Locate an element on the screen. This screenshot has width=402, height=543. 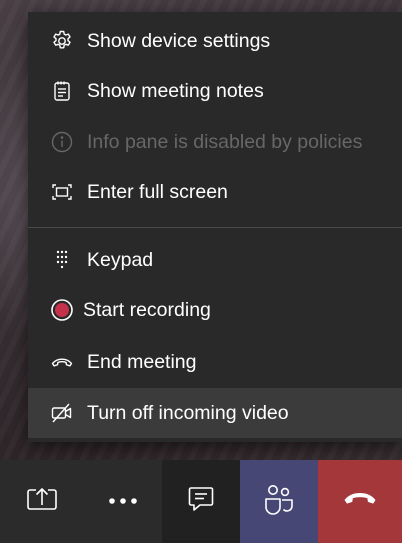
menu-item-show-device-settings: Show device settings is located at coordinates (215, 41).